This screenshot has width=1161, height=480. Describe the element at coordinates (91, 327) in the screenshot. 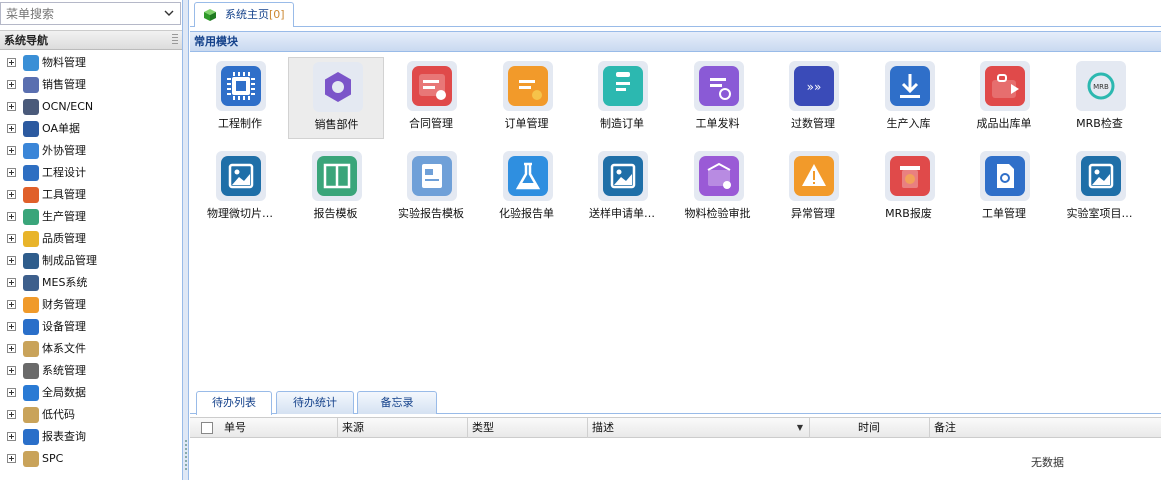

I see `nav-item: 设备管理` at that location.